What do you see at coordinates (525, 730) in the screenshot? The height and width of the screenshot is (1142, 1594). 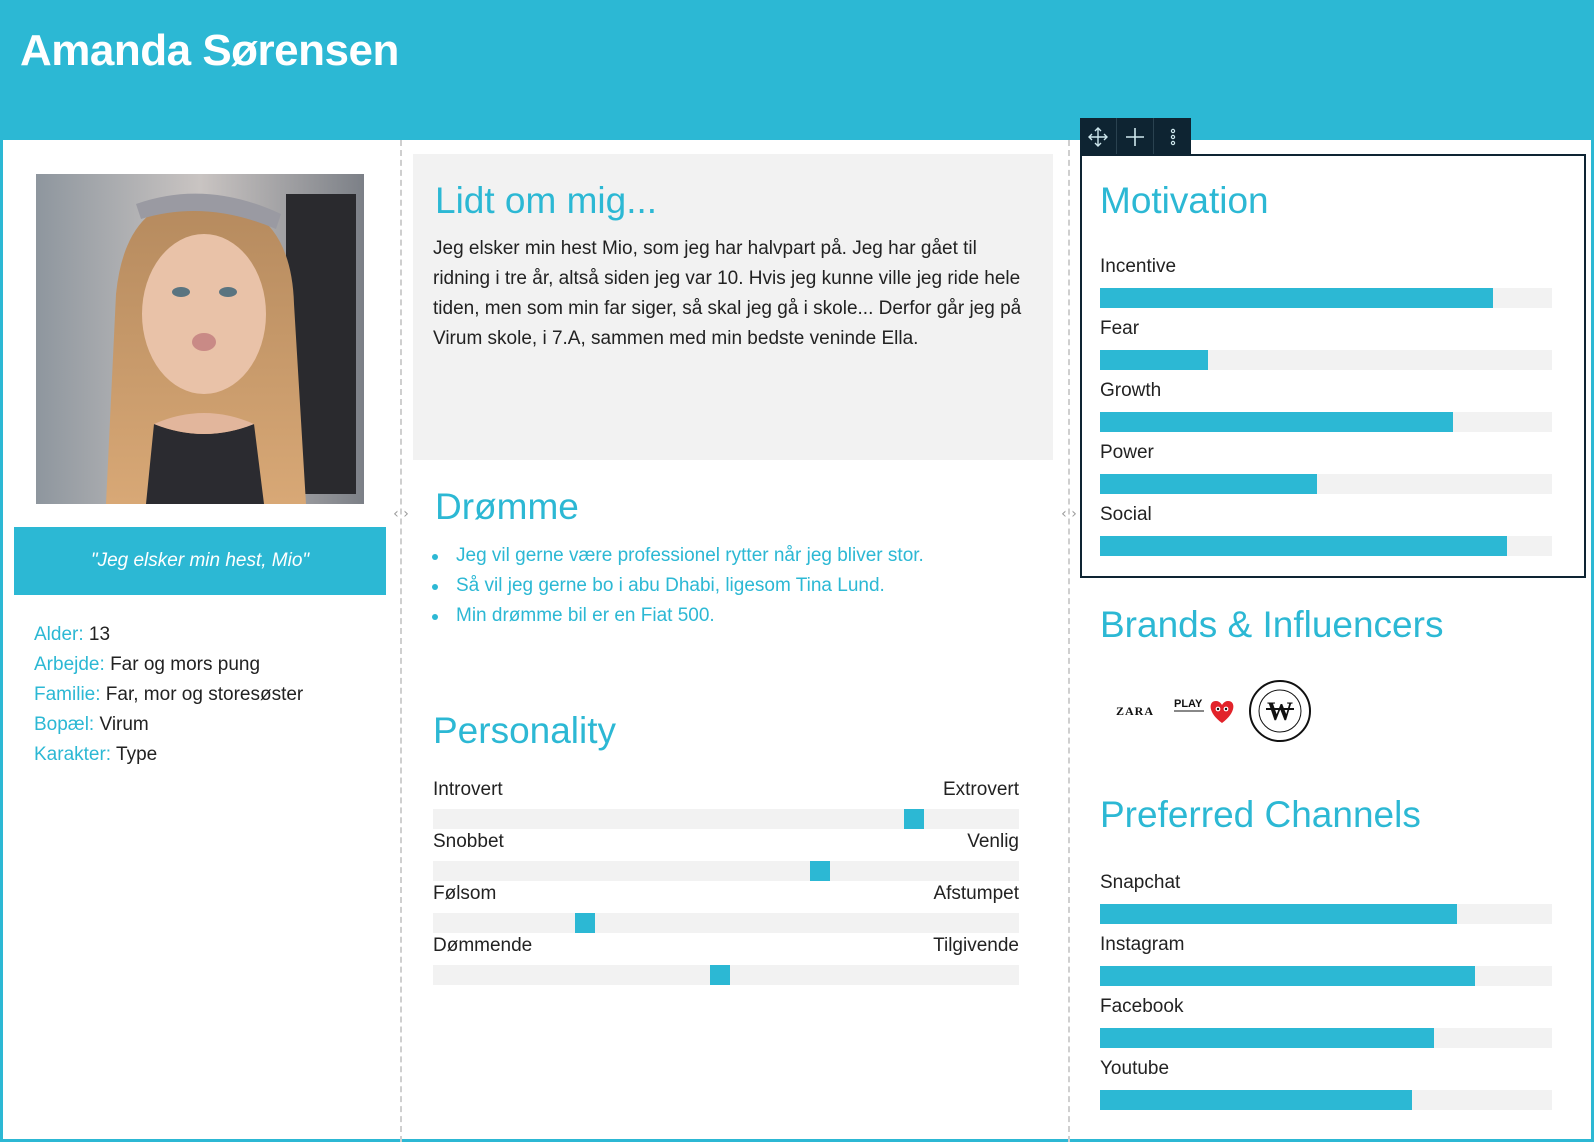 I see `personality-title: Personality` at bounding box center [525, 730].